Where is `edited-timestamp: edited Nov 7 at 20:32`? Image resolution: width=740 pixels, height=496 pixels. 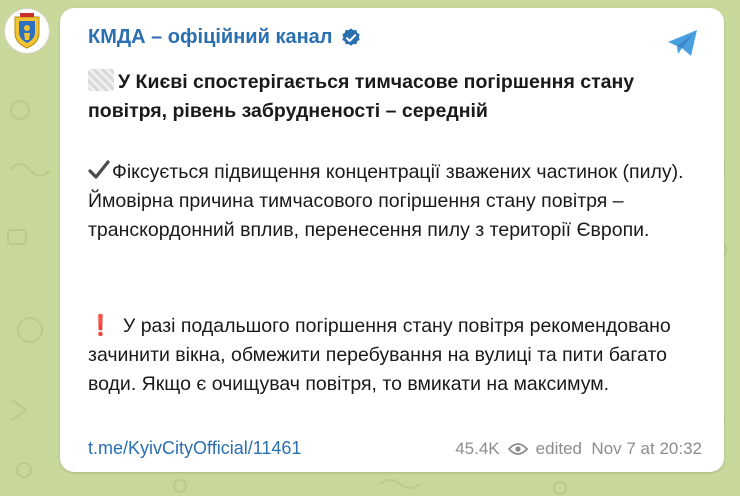
edited-timestamp: edited Nov 7 at 20:32 is located at coordinates (618, 448).